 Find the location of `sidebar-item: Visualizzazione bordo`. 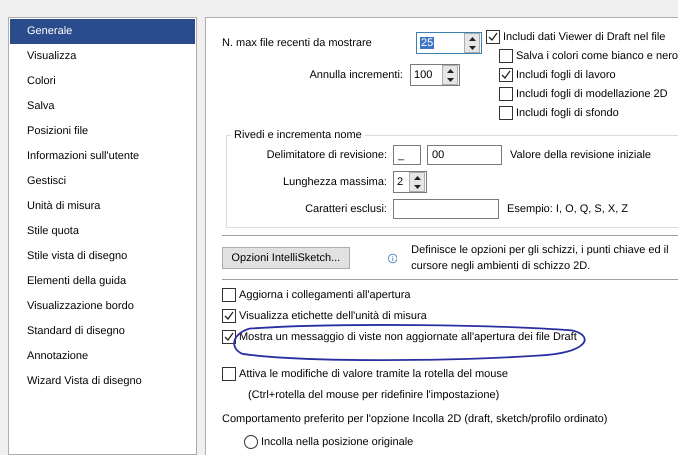

sidebar-item: Visualizzazione bordo is located at coordinates (102, 306).